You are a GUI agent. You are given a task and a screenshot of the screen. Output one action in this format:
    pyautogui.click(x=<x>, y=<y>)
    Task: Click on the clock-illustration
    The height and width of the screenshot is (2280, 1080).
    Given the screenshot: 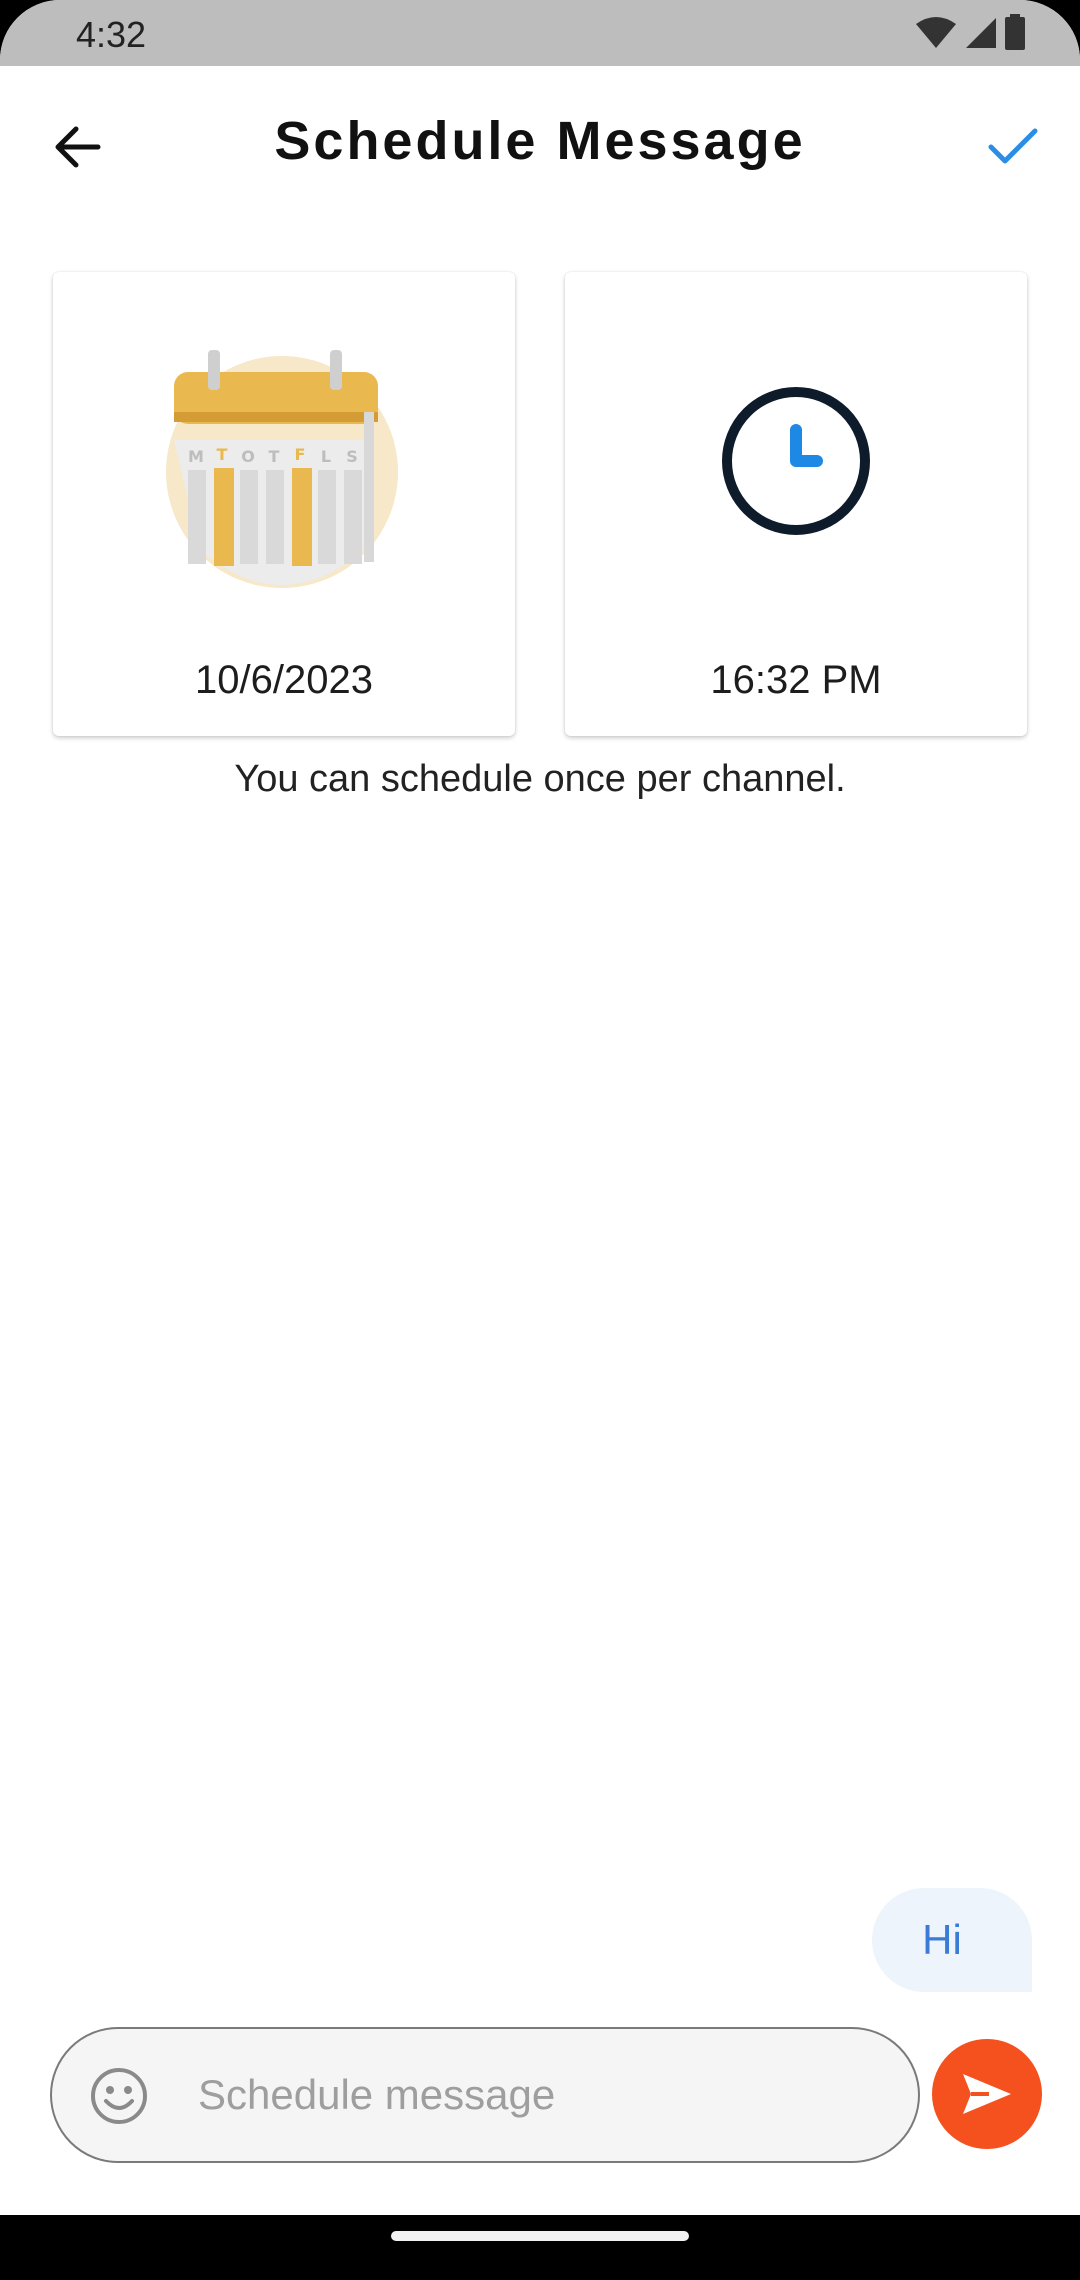 What is the action you would take?
    pyautogui.click(x=796, y=463)
    